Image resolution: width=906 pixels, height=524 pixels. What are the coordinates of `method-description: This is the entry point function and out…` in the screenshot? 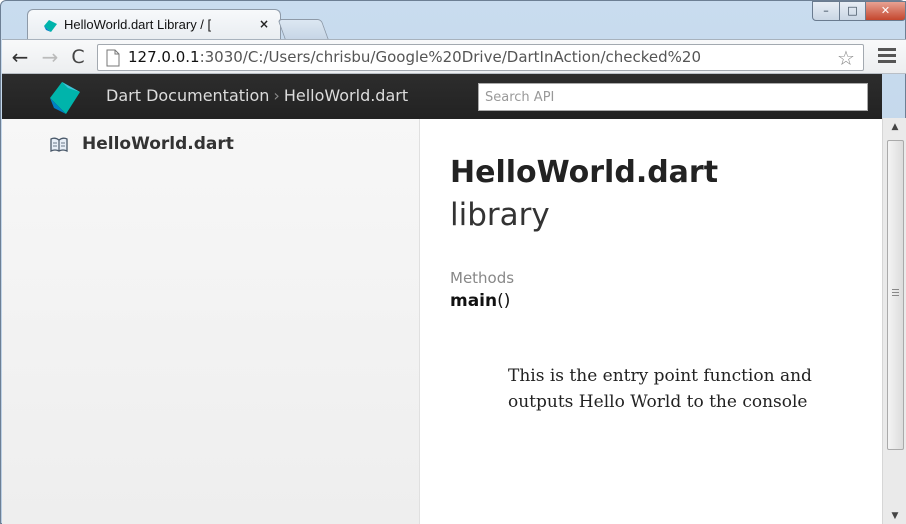 It's located at (660, 389).